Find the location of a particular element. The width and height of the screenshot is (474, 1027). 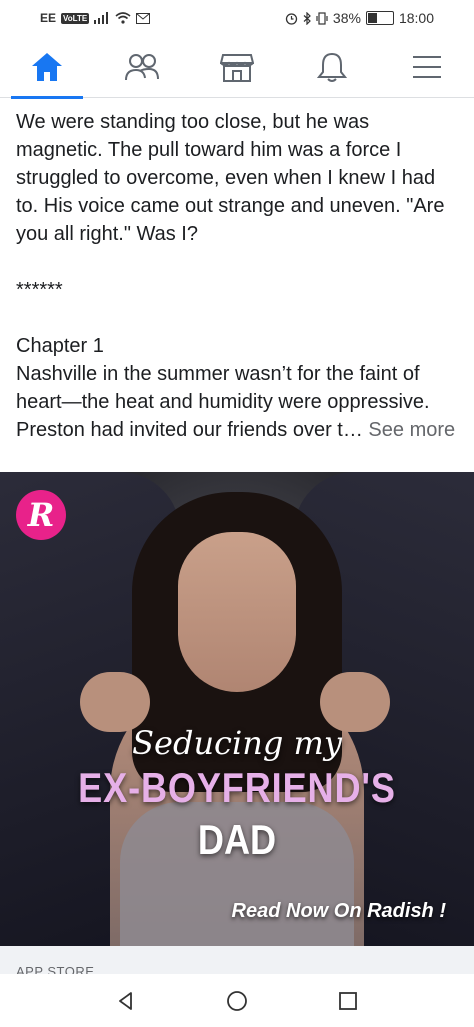

friends-icon is located at coordinates (142, 66).